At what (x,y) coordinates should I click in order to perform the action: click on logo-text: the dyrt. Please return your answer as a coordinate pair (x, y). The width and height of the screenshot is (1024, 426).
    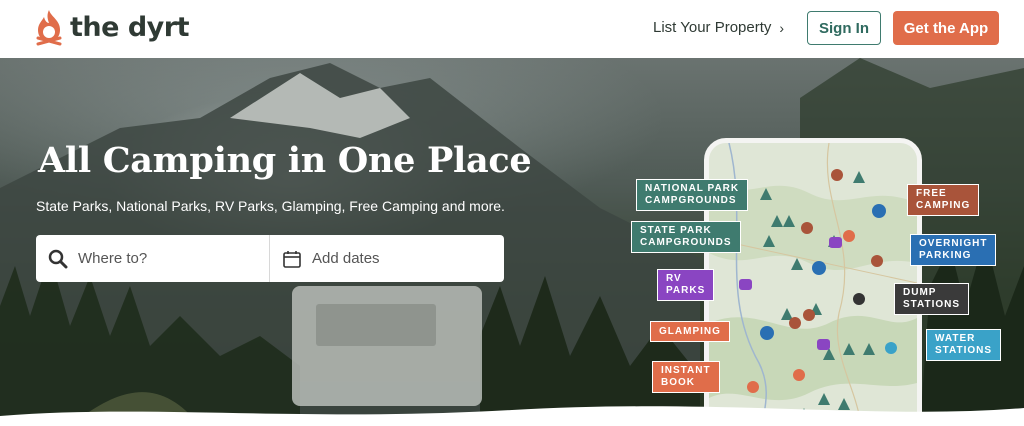
    Looking at the image, I should click on (130, 27).